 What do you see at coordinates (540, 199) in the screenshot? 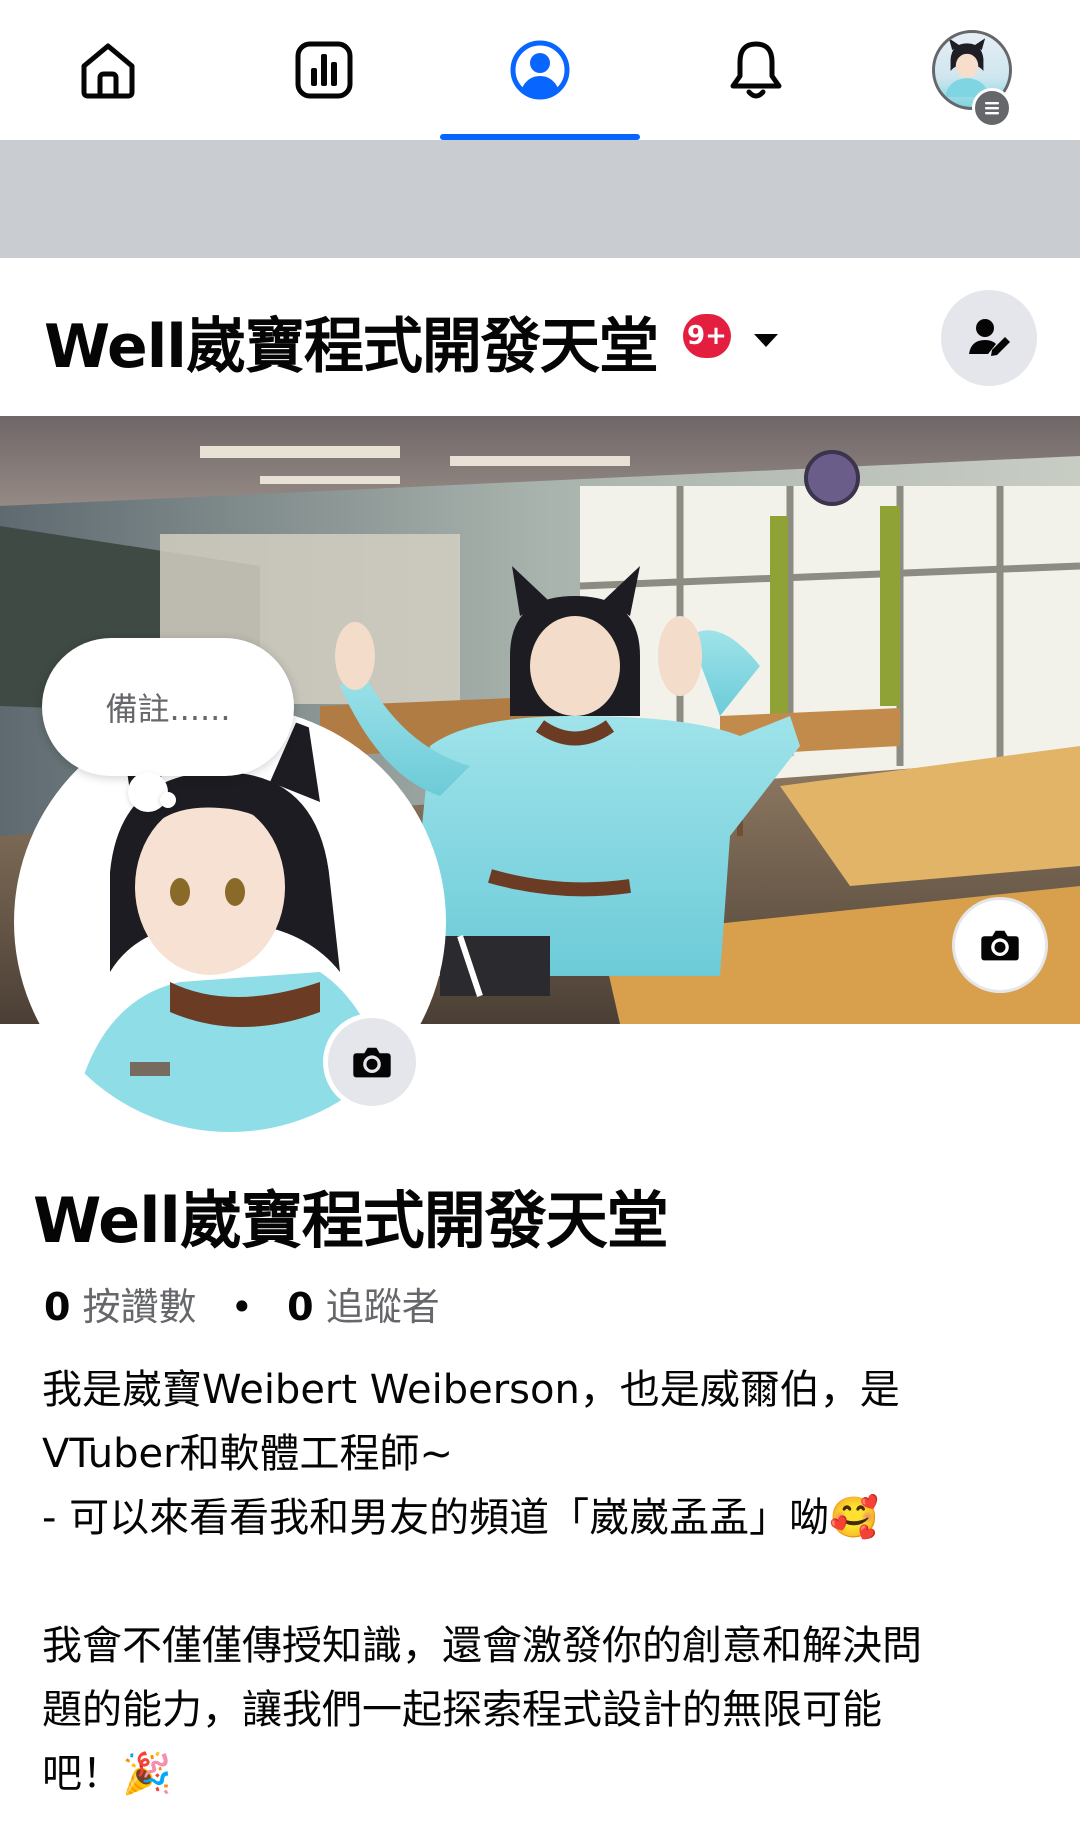
I see `banner-placeholder` at bounding box center [540, 199].